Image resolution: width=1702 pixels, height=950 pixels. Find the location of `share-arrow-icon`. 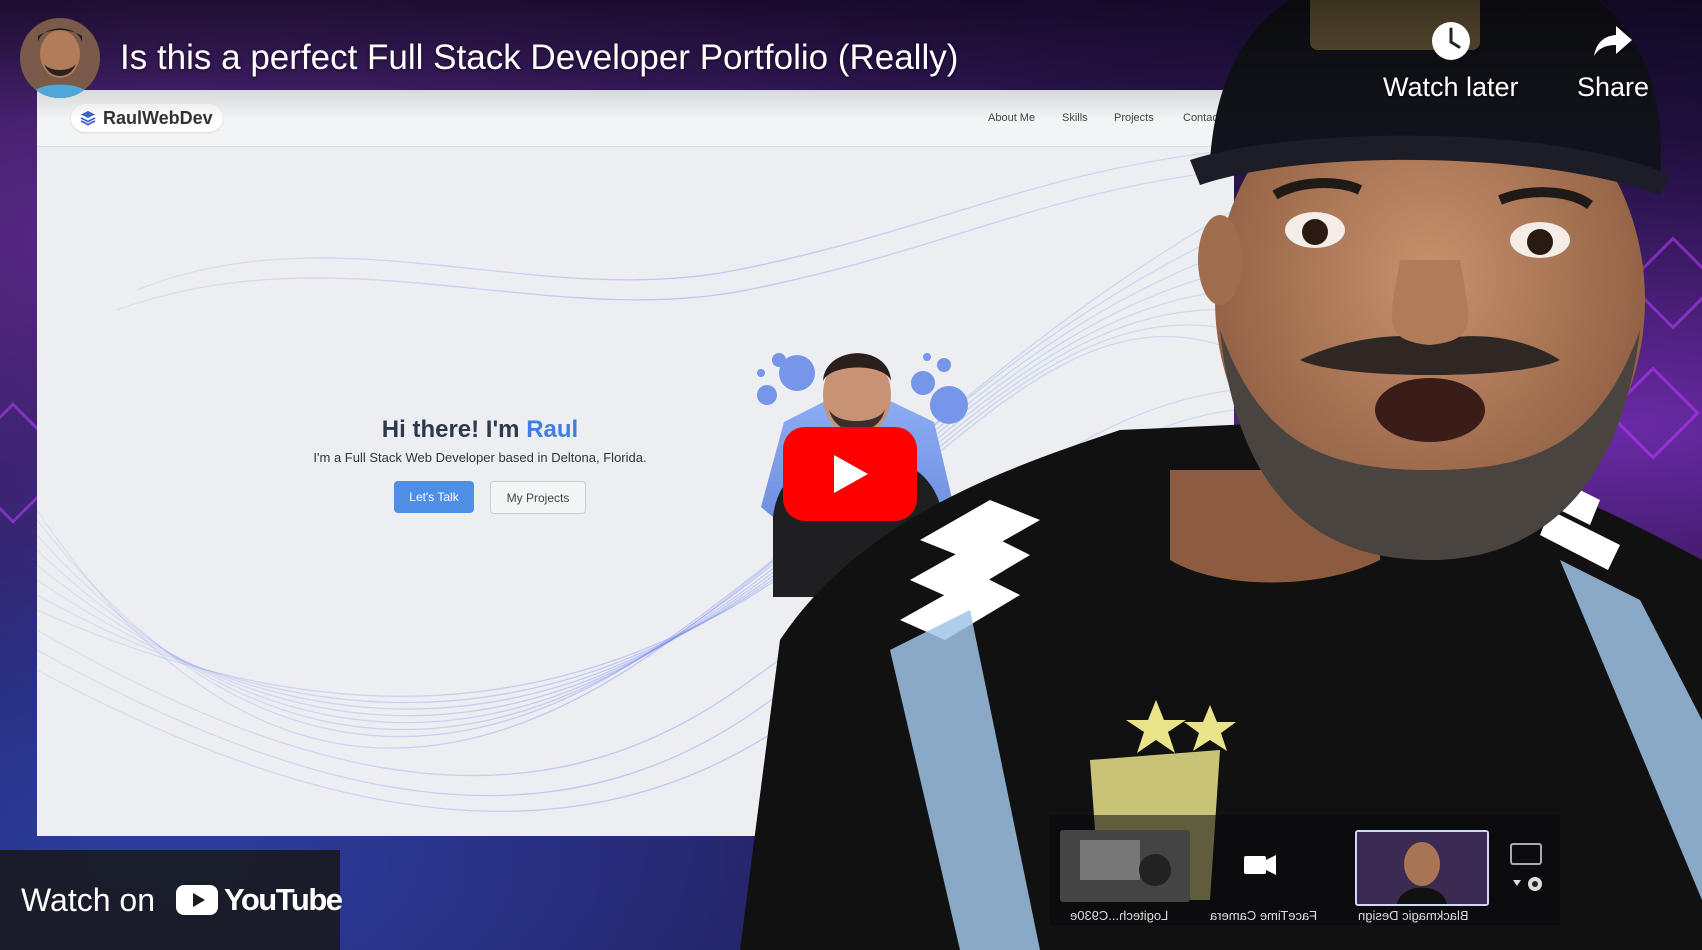

share-arrow-icon is located at coordinates (1613, 41).